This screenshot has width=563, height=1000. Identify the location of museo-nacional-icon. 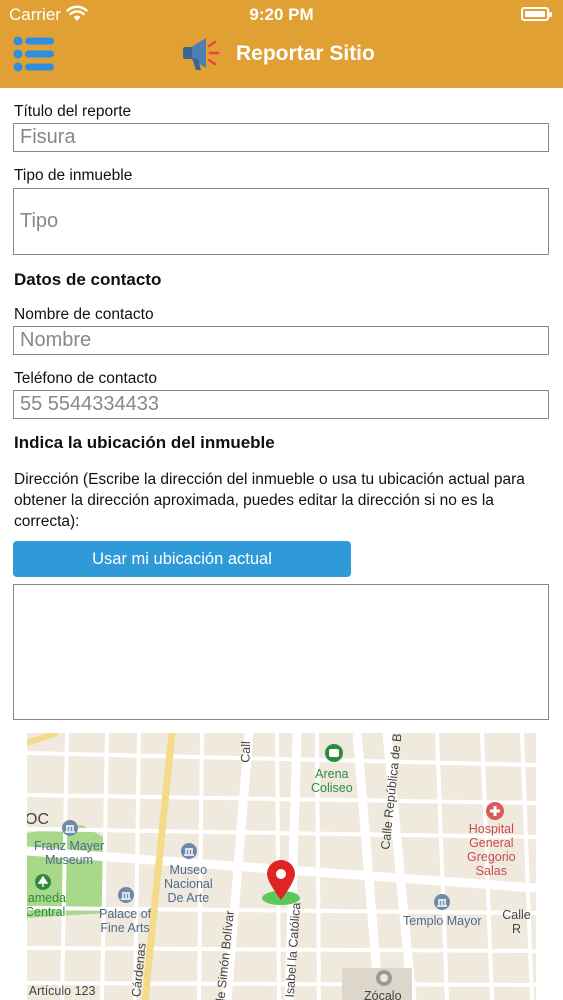
(189, 851).